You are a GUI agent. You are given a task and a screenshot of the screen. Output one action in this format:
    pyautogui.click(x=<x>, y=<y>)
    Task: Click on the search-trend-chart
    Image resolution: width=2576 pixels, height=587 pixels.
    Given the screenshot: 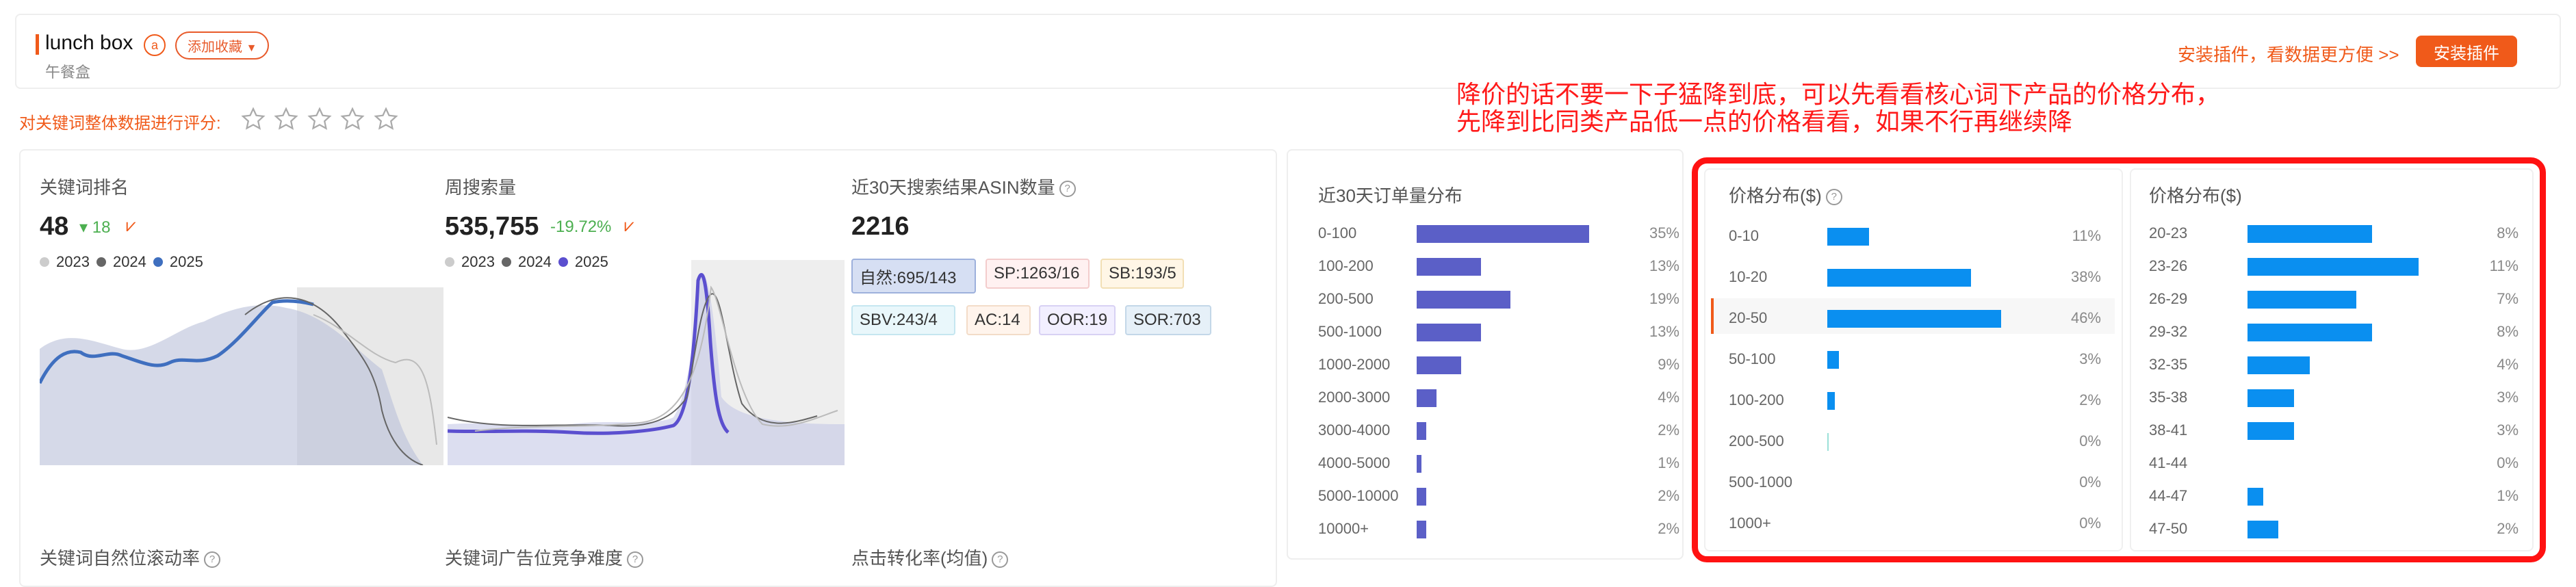 What is the action you would take?
    pyautogui.click(x=646, y=362)
    